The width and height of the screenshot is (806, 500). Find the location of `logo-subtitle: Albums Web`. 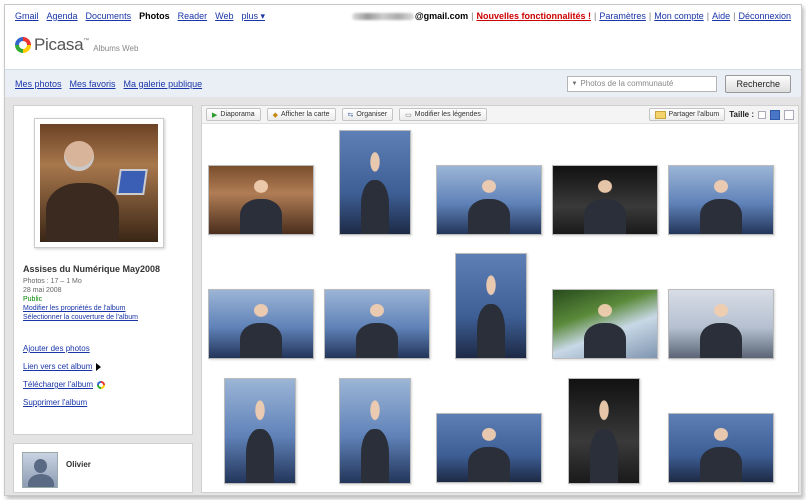

logo-subtitle: Albums Web is located at coordinates (116, 48).